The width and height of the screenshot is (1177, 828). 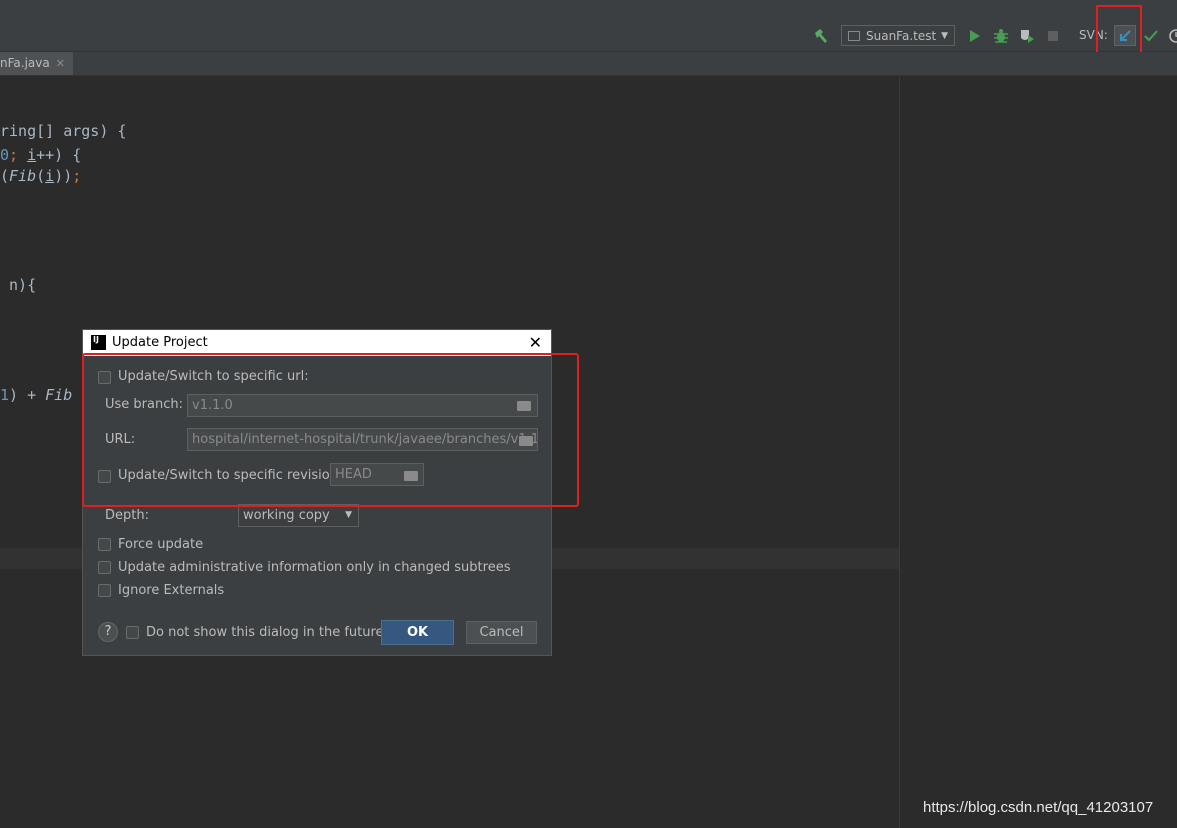 I want to click on watermark: https://blog.csdn.net/qq_41203107, so click(x=1038, y=807).